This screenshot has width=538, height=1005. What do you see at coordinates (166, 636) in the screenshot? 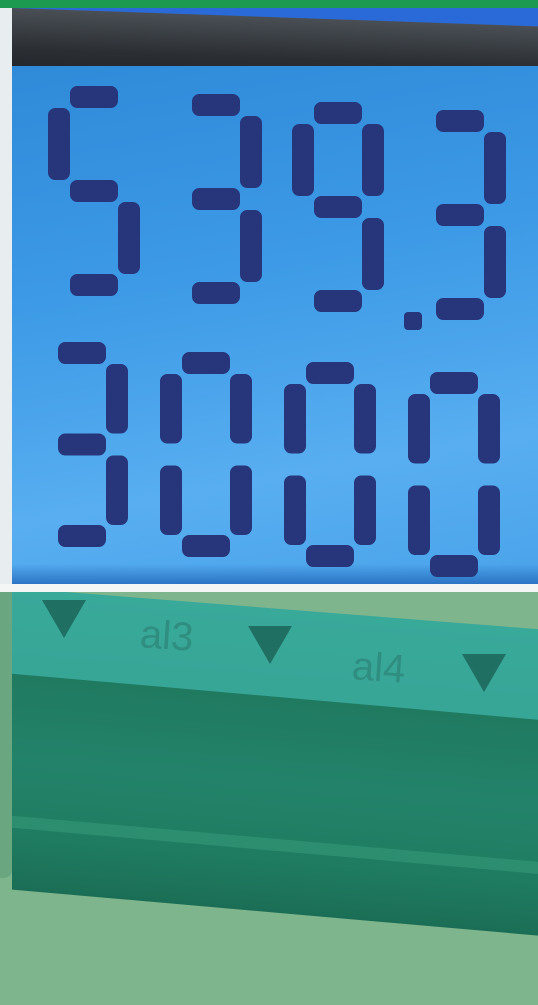
I see `alarm-label-al3: al3` at bounding box center [166, 636].